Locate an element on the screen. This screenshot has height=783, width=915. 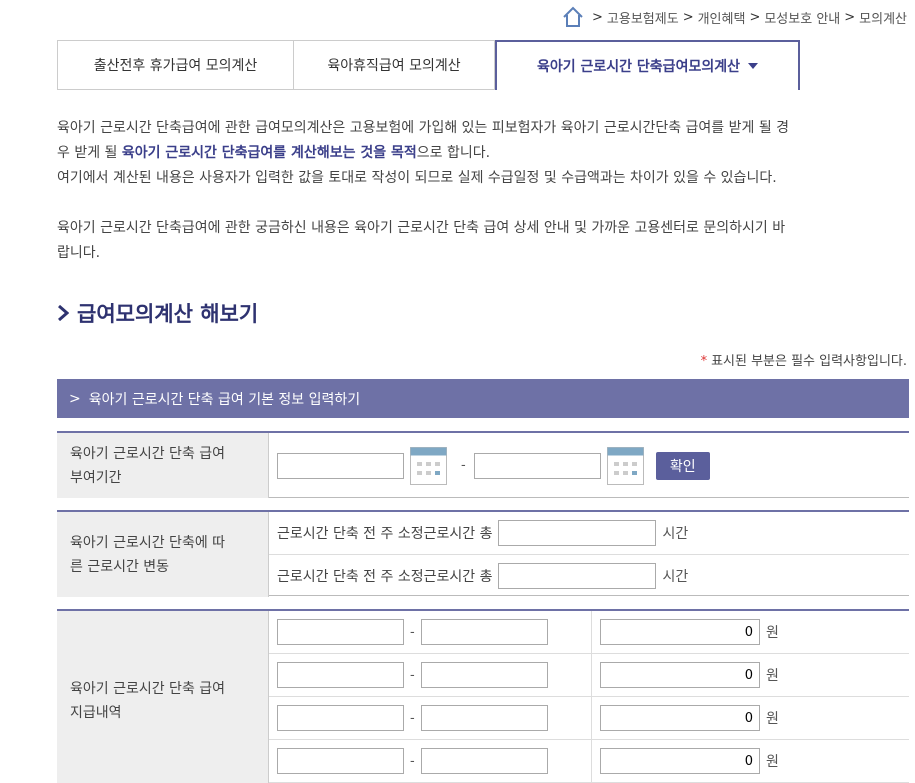
period-table: 육아기 근로시간 단축 급여 부여기간 - 확인 is located at coordinates (483, 464).